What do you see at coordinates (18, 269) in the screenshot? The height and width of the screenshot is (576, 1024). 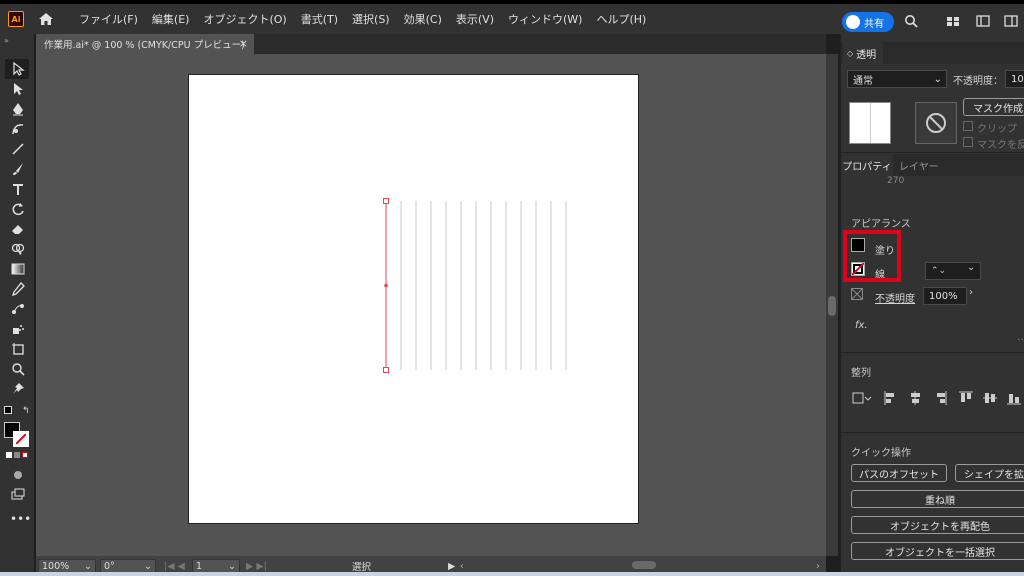 I see `gradient-tool-icon` at bounding box center [18, 269].